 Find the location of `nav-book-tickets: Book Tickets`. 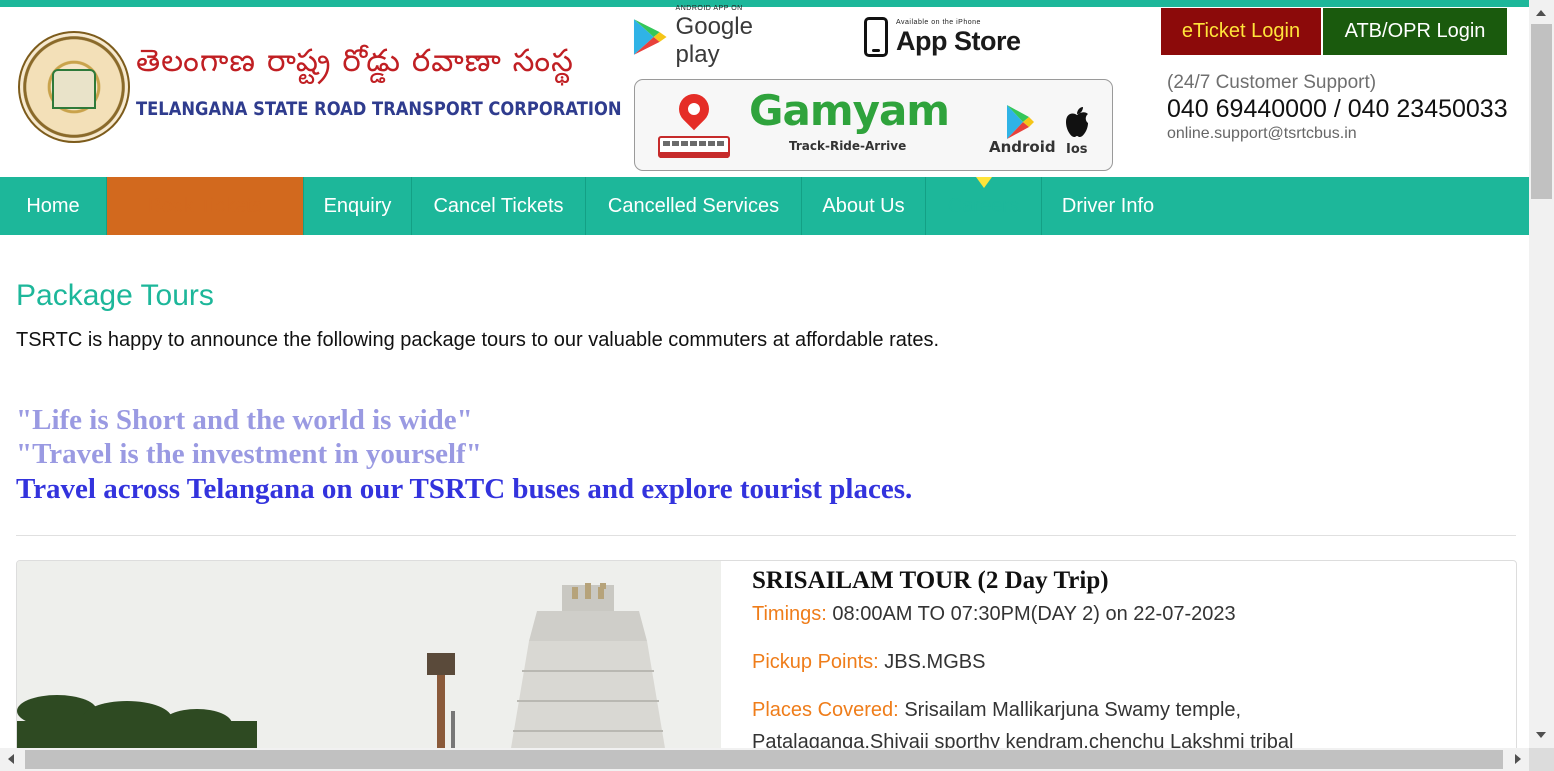

nav-book-tickets: Book Tickets is located at coordinates (205, 206).